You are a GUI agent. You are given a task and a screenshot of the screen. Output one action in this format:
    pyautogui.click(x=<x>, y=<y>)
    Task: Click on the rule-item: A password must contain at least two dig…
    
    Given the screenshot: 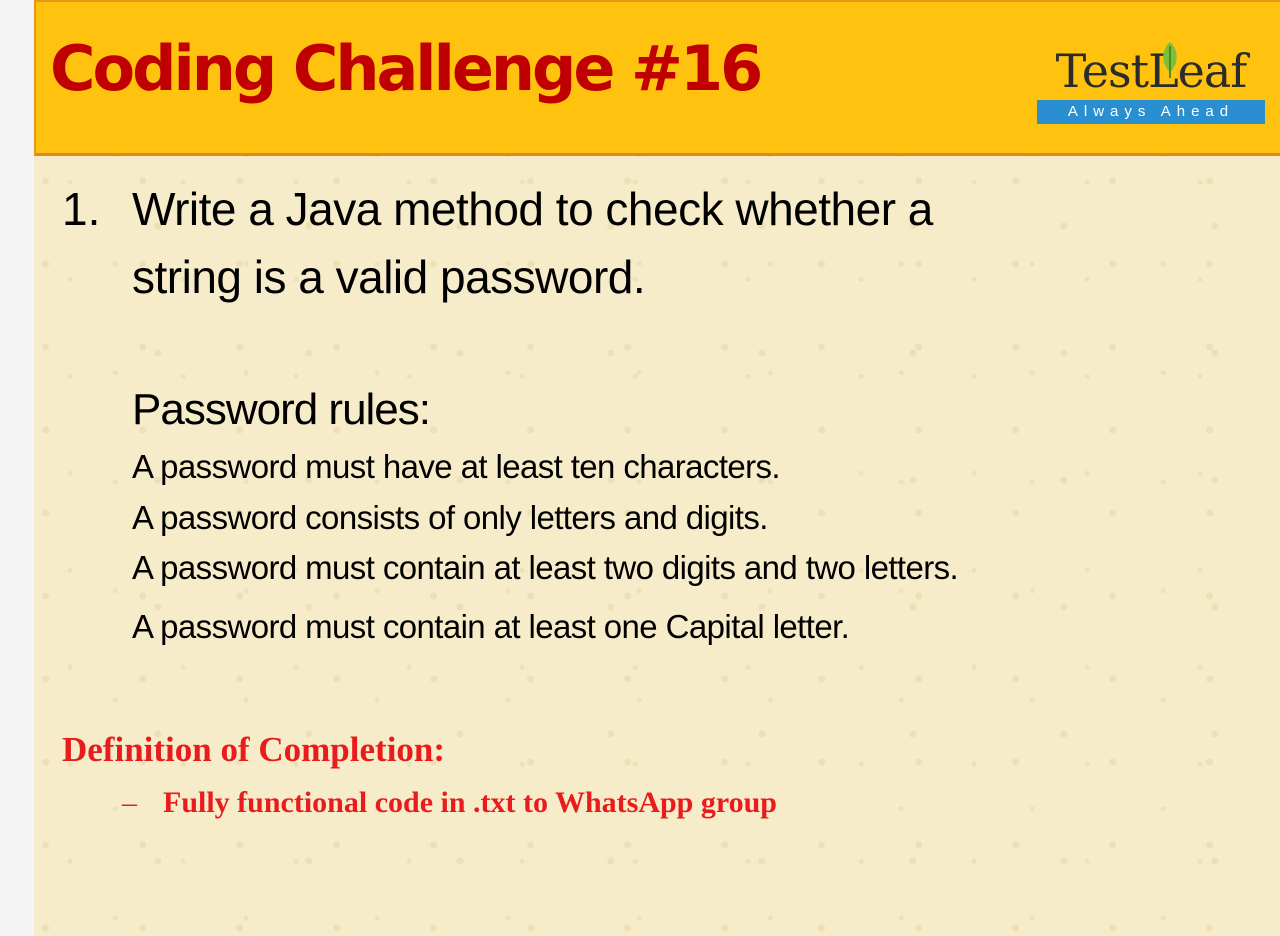 What is the action you would take?
    pyautogui.click(x=545, y=567)
    